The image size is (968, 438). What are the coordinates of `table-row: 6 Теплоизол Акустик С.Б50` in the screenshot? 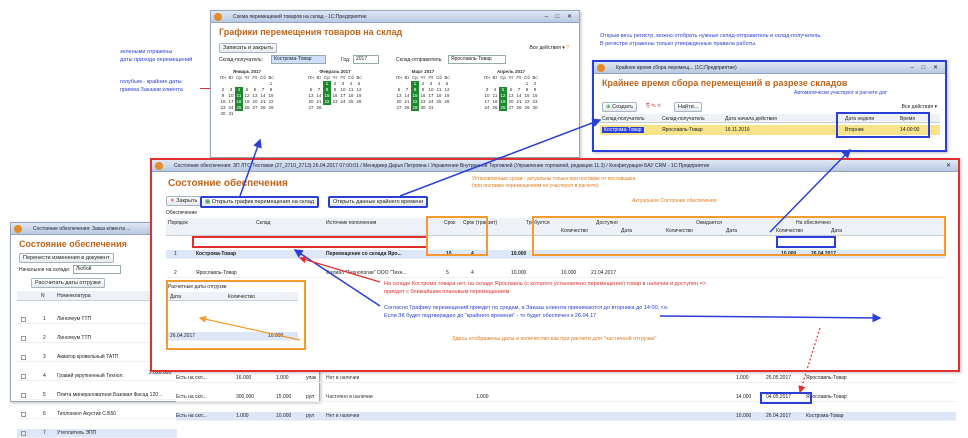 It's located at (97, 414).